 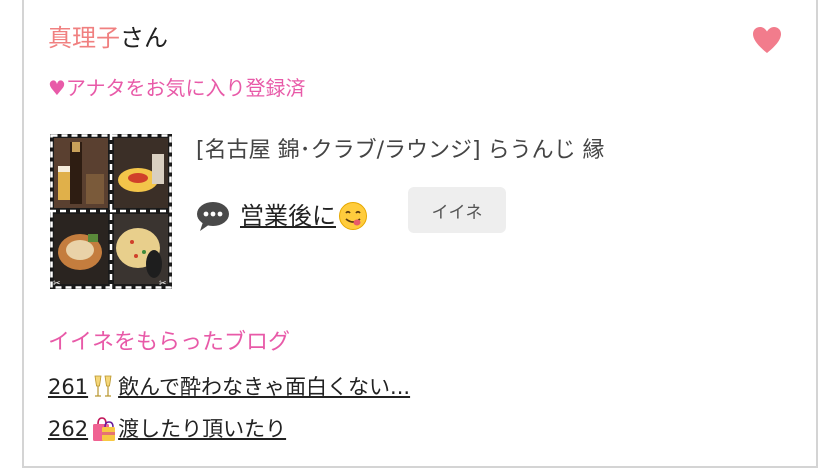 I want to click on favorite-heart-button, so click(x=767, y=40).